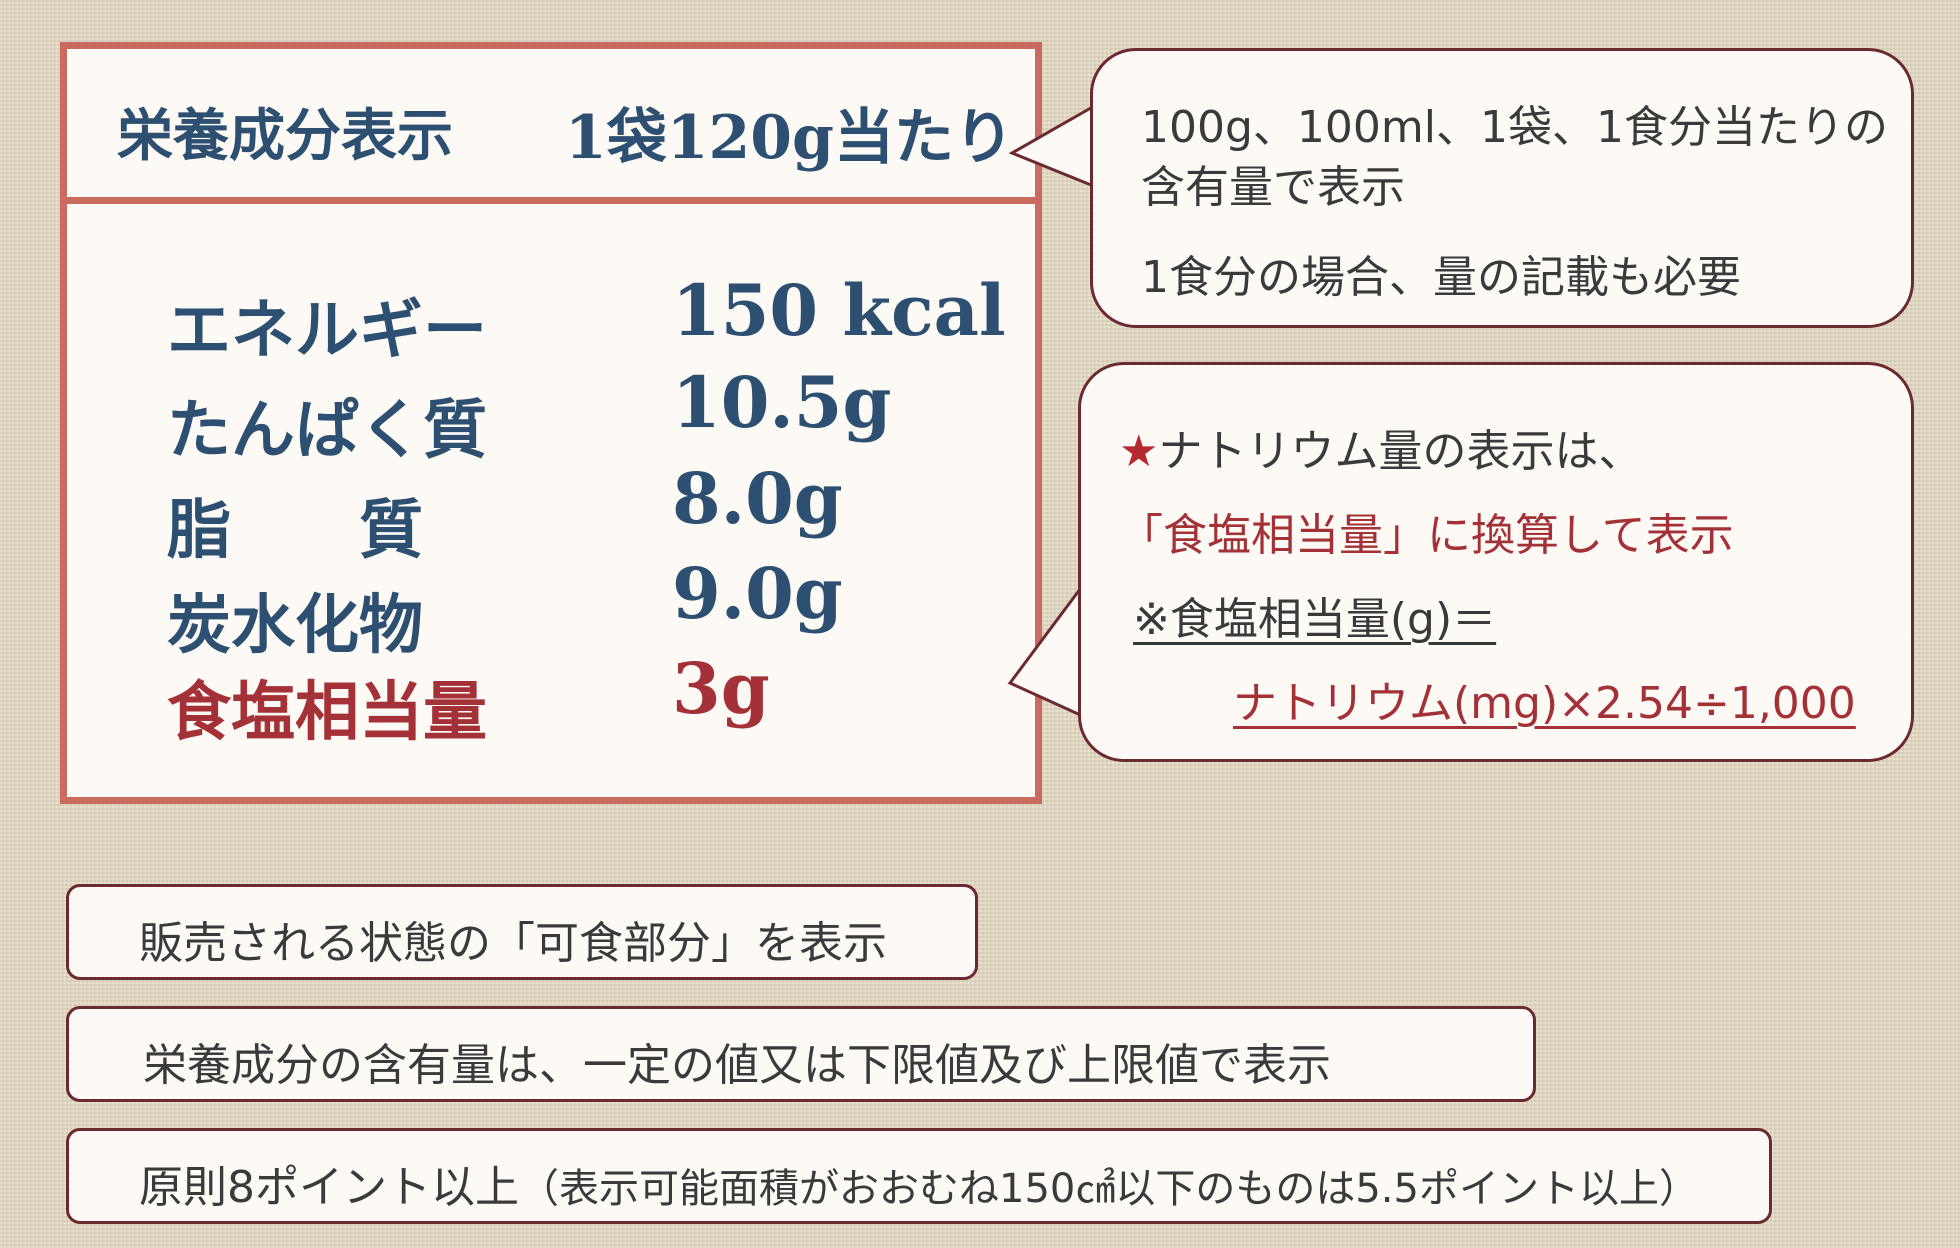 This screenshot has height=1248, width=1960. Describe the element at coordinates (327, 331) in the screenshot. I see `nutrient-name: エネルギー` at that location.